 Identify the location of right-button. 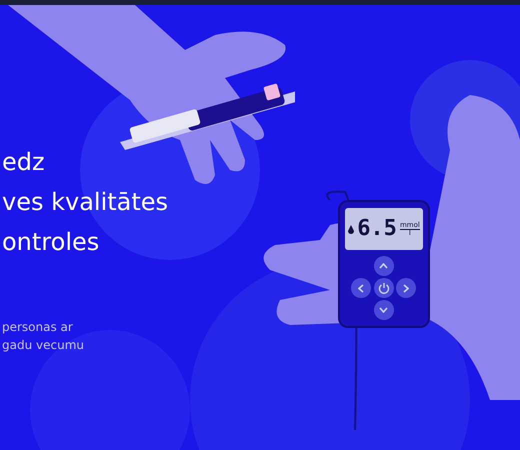
(406, 288).